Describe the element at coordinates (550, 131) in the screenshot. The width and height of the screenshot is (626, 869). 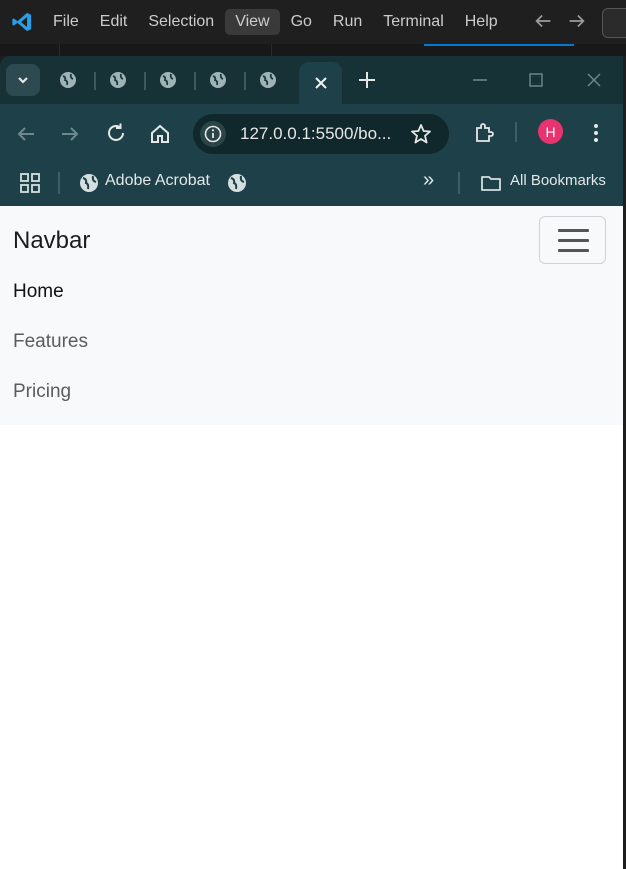
I see `profile-avatar: H` at that location.